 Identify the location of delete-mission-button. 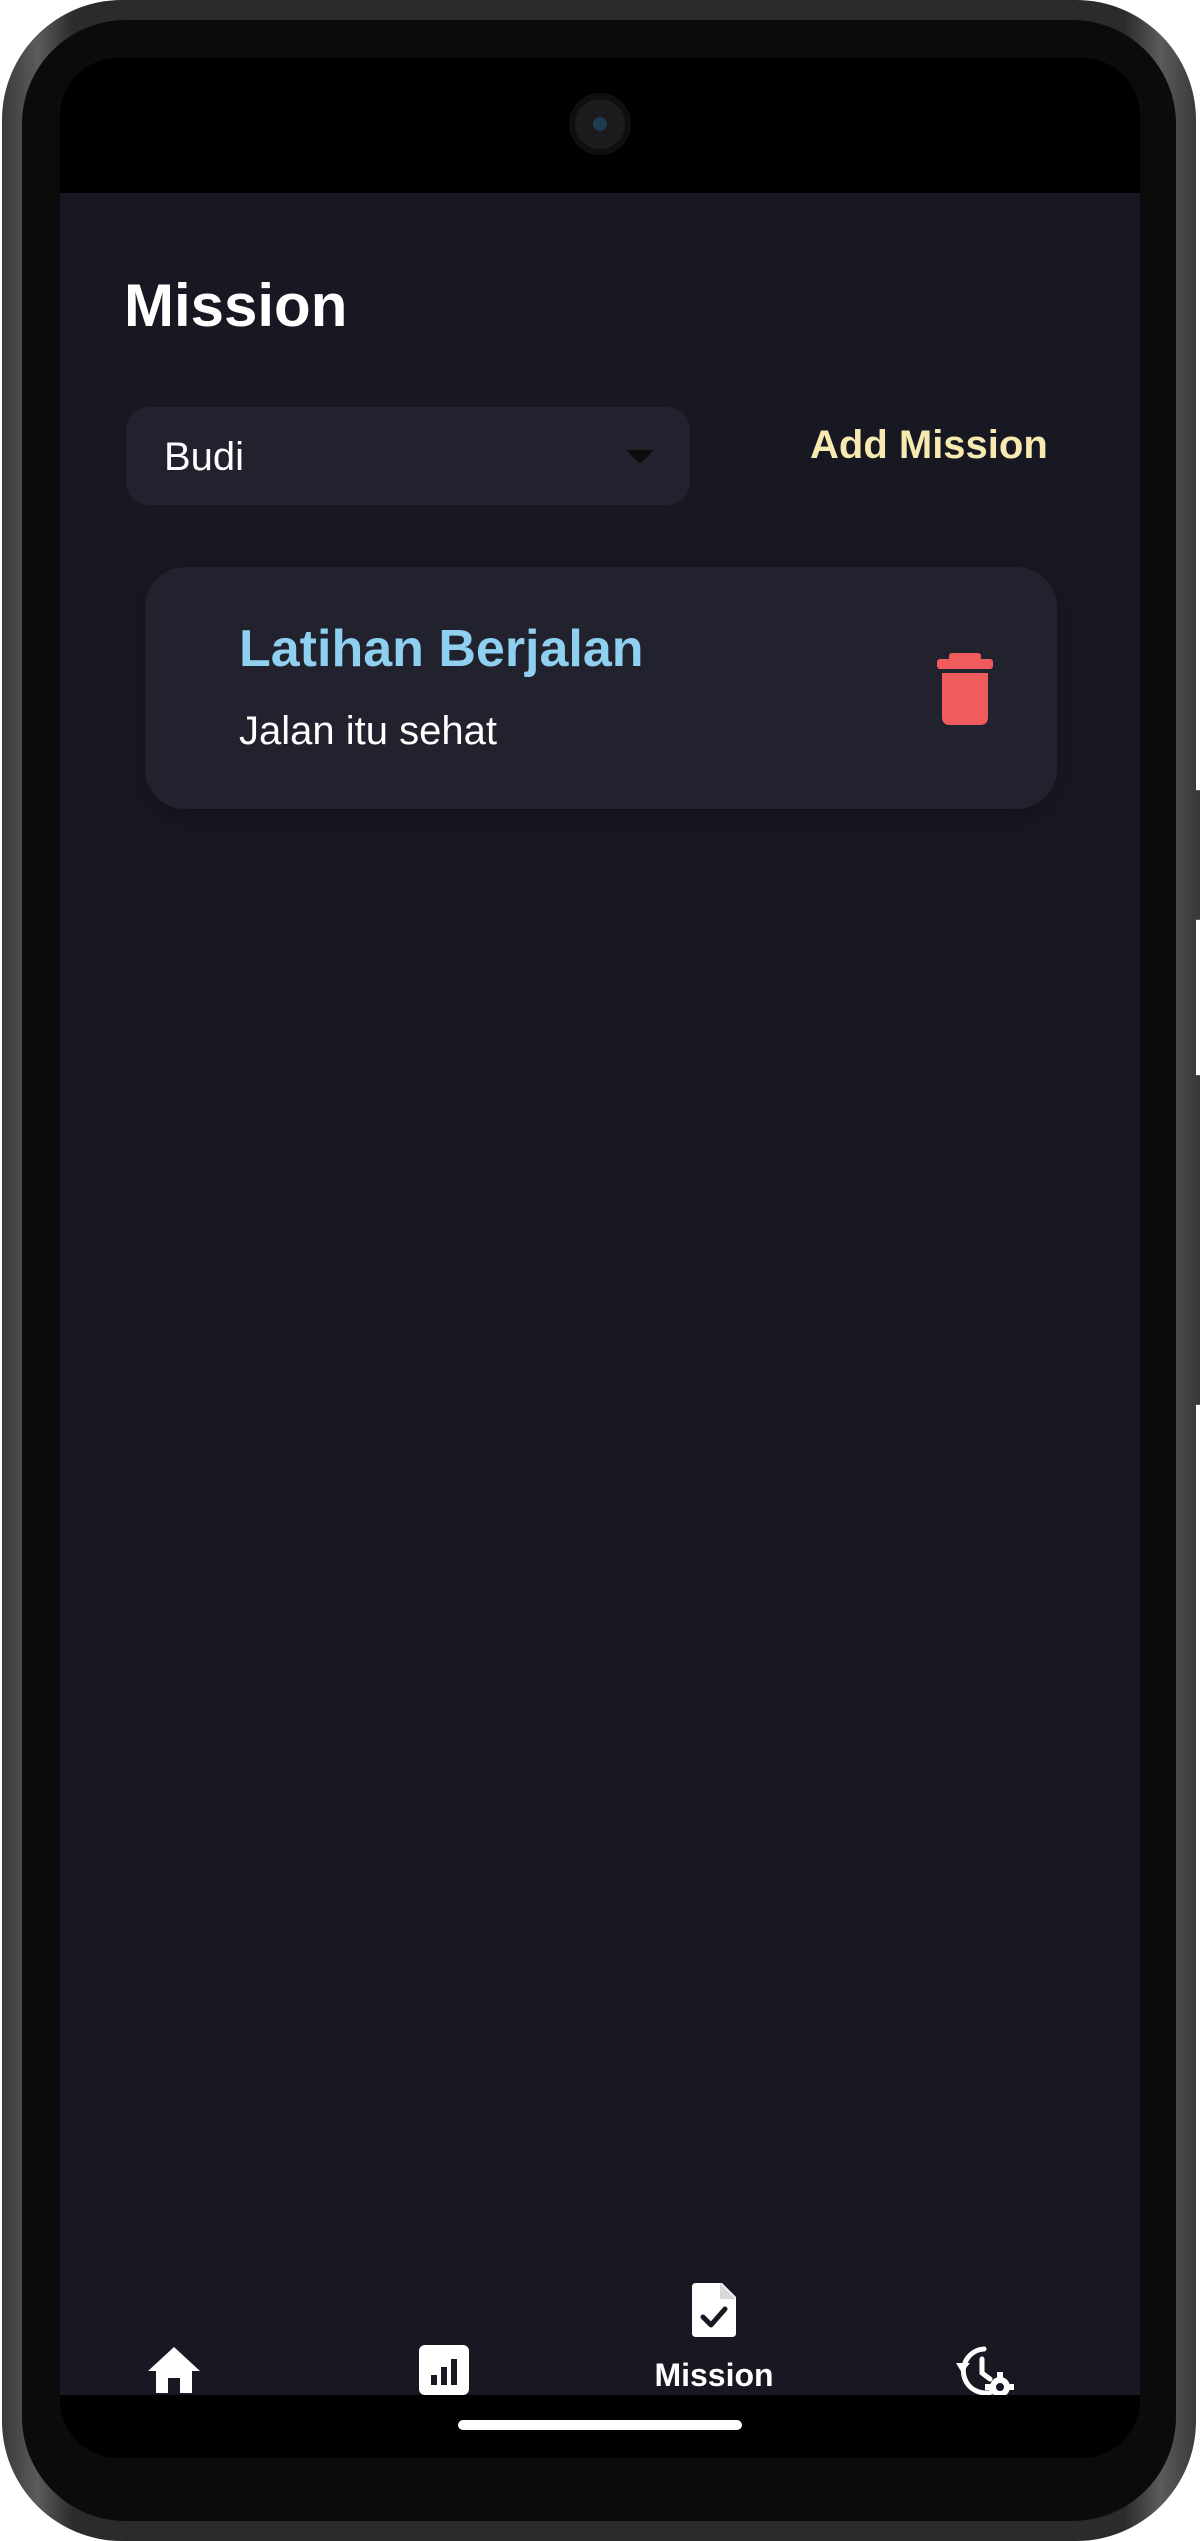
(965, 689).